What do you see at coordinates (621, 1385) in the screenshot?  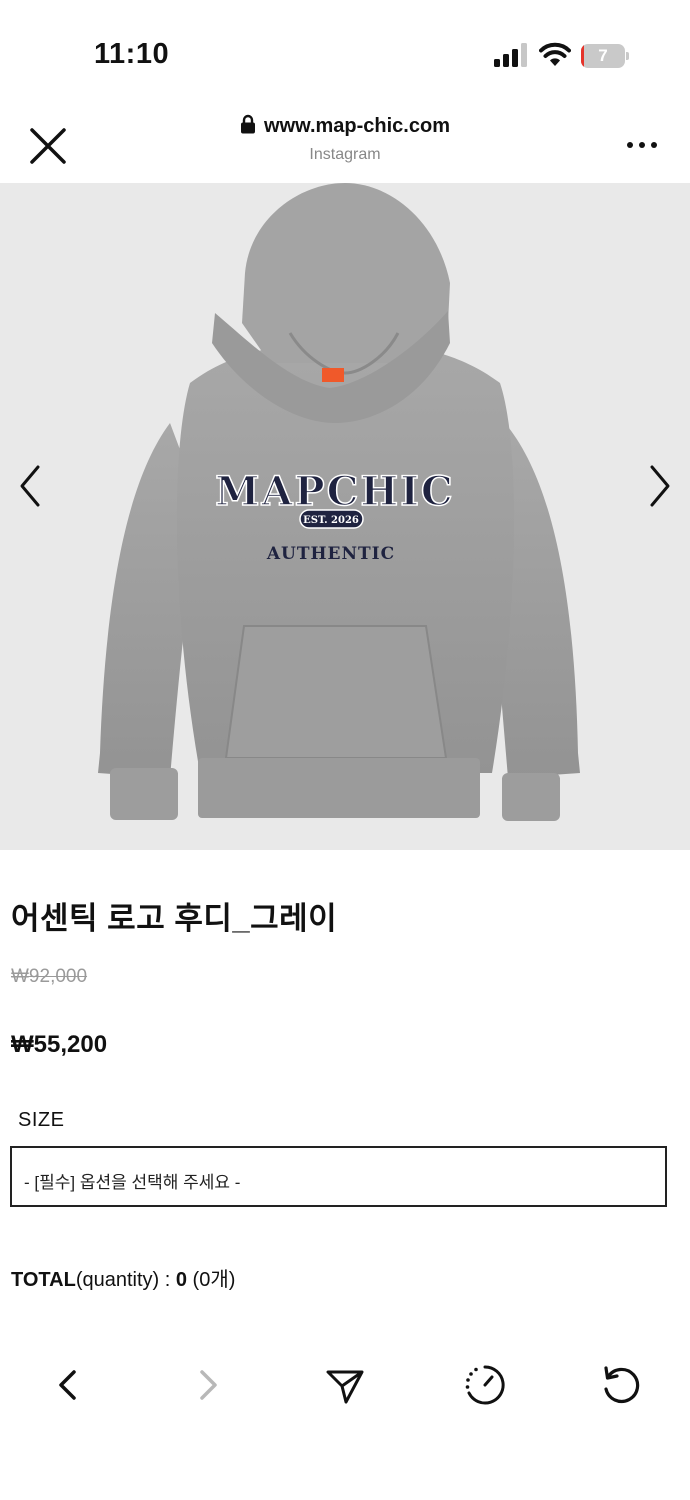 I see `reload-icon` at bounding box center [621, 1385].